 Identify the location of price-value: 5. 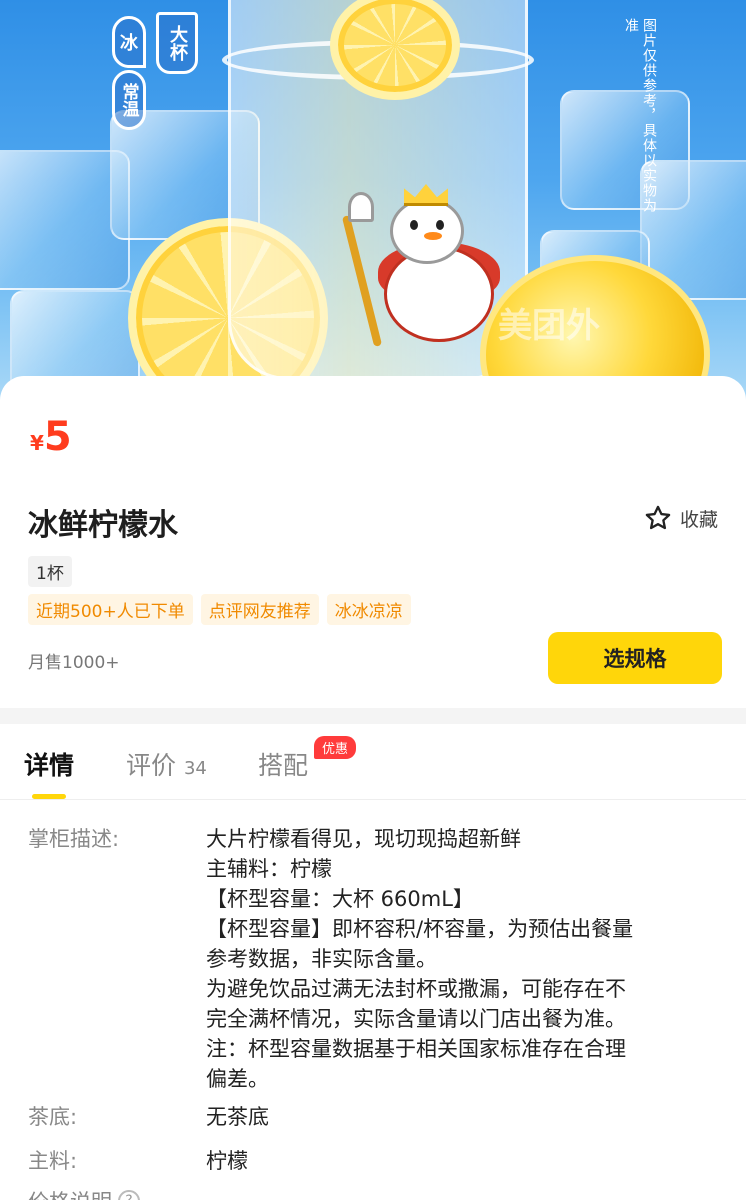
(57, 437).